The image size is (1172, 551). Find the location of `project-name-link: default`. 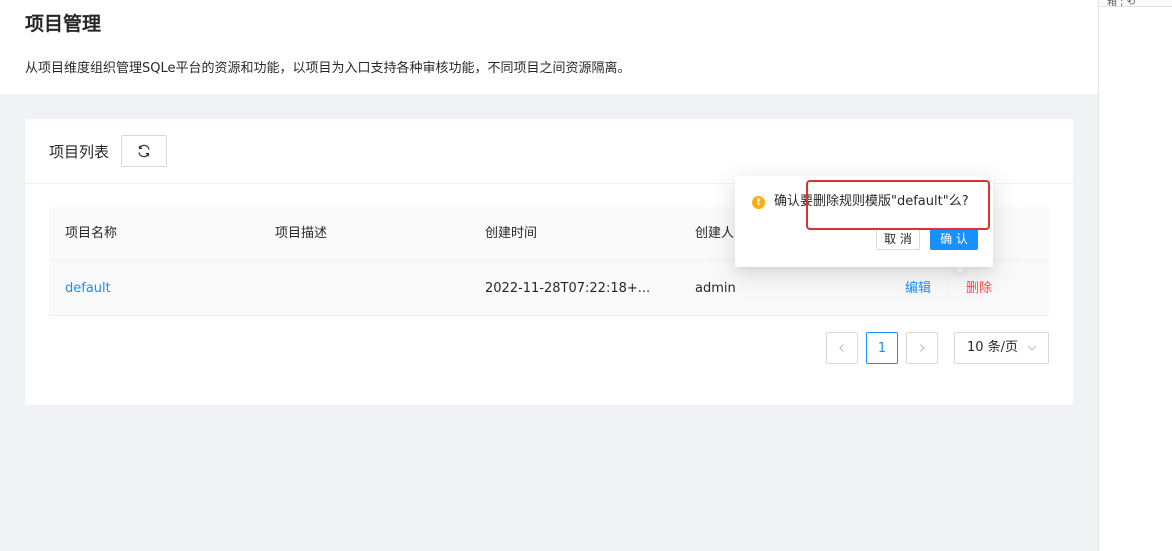

project-name-link: default is located at coordinates (88, 288).